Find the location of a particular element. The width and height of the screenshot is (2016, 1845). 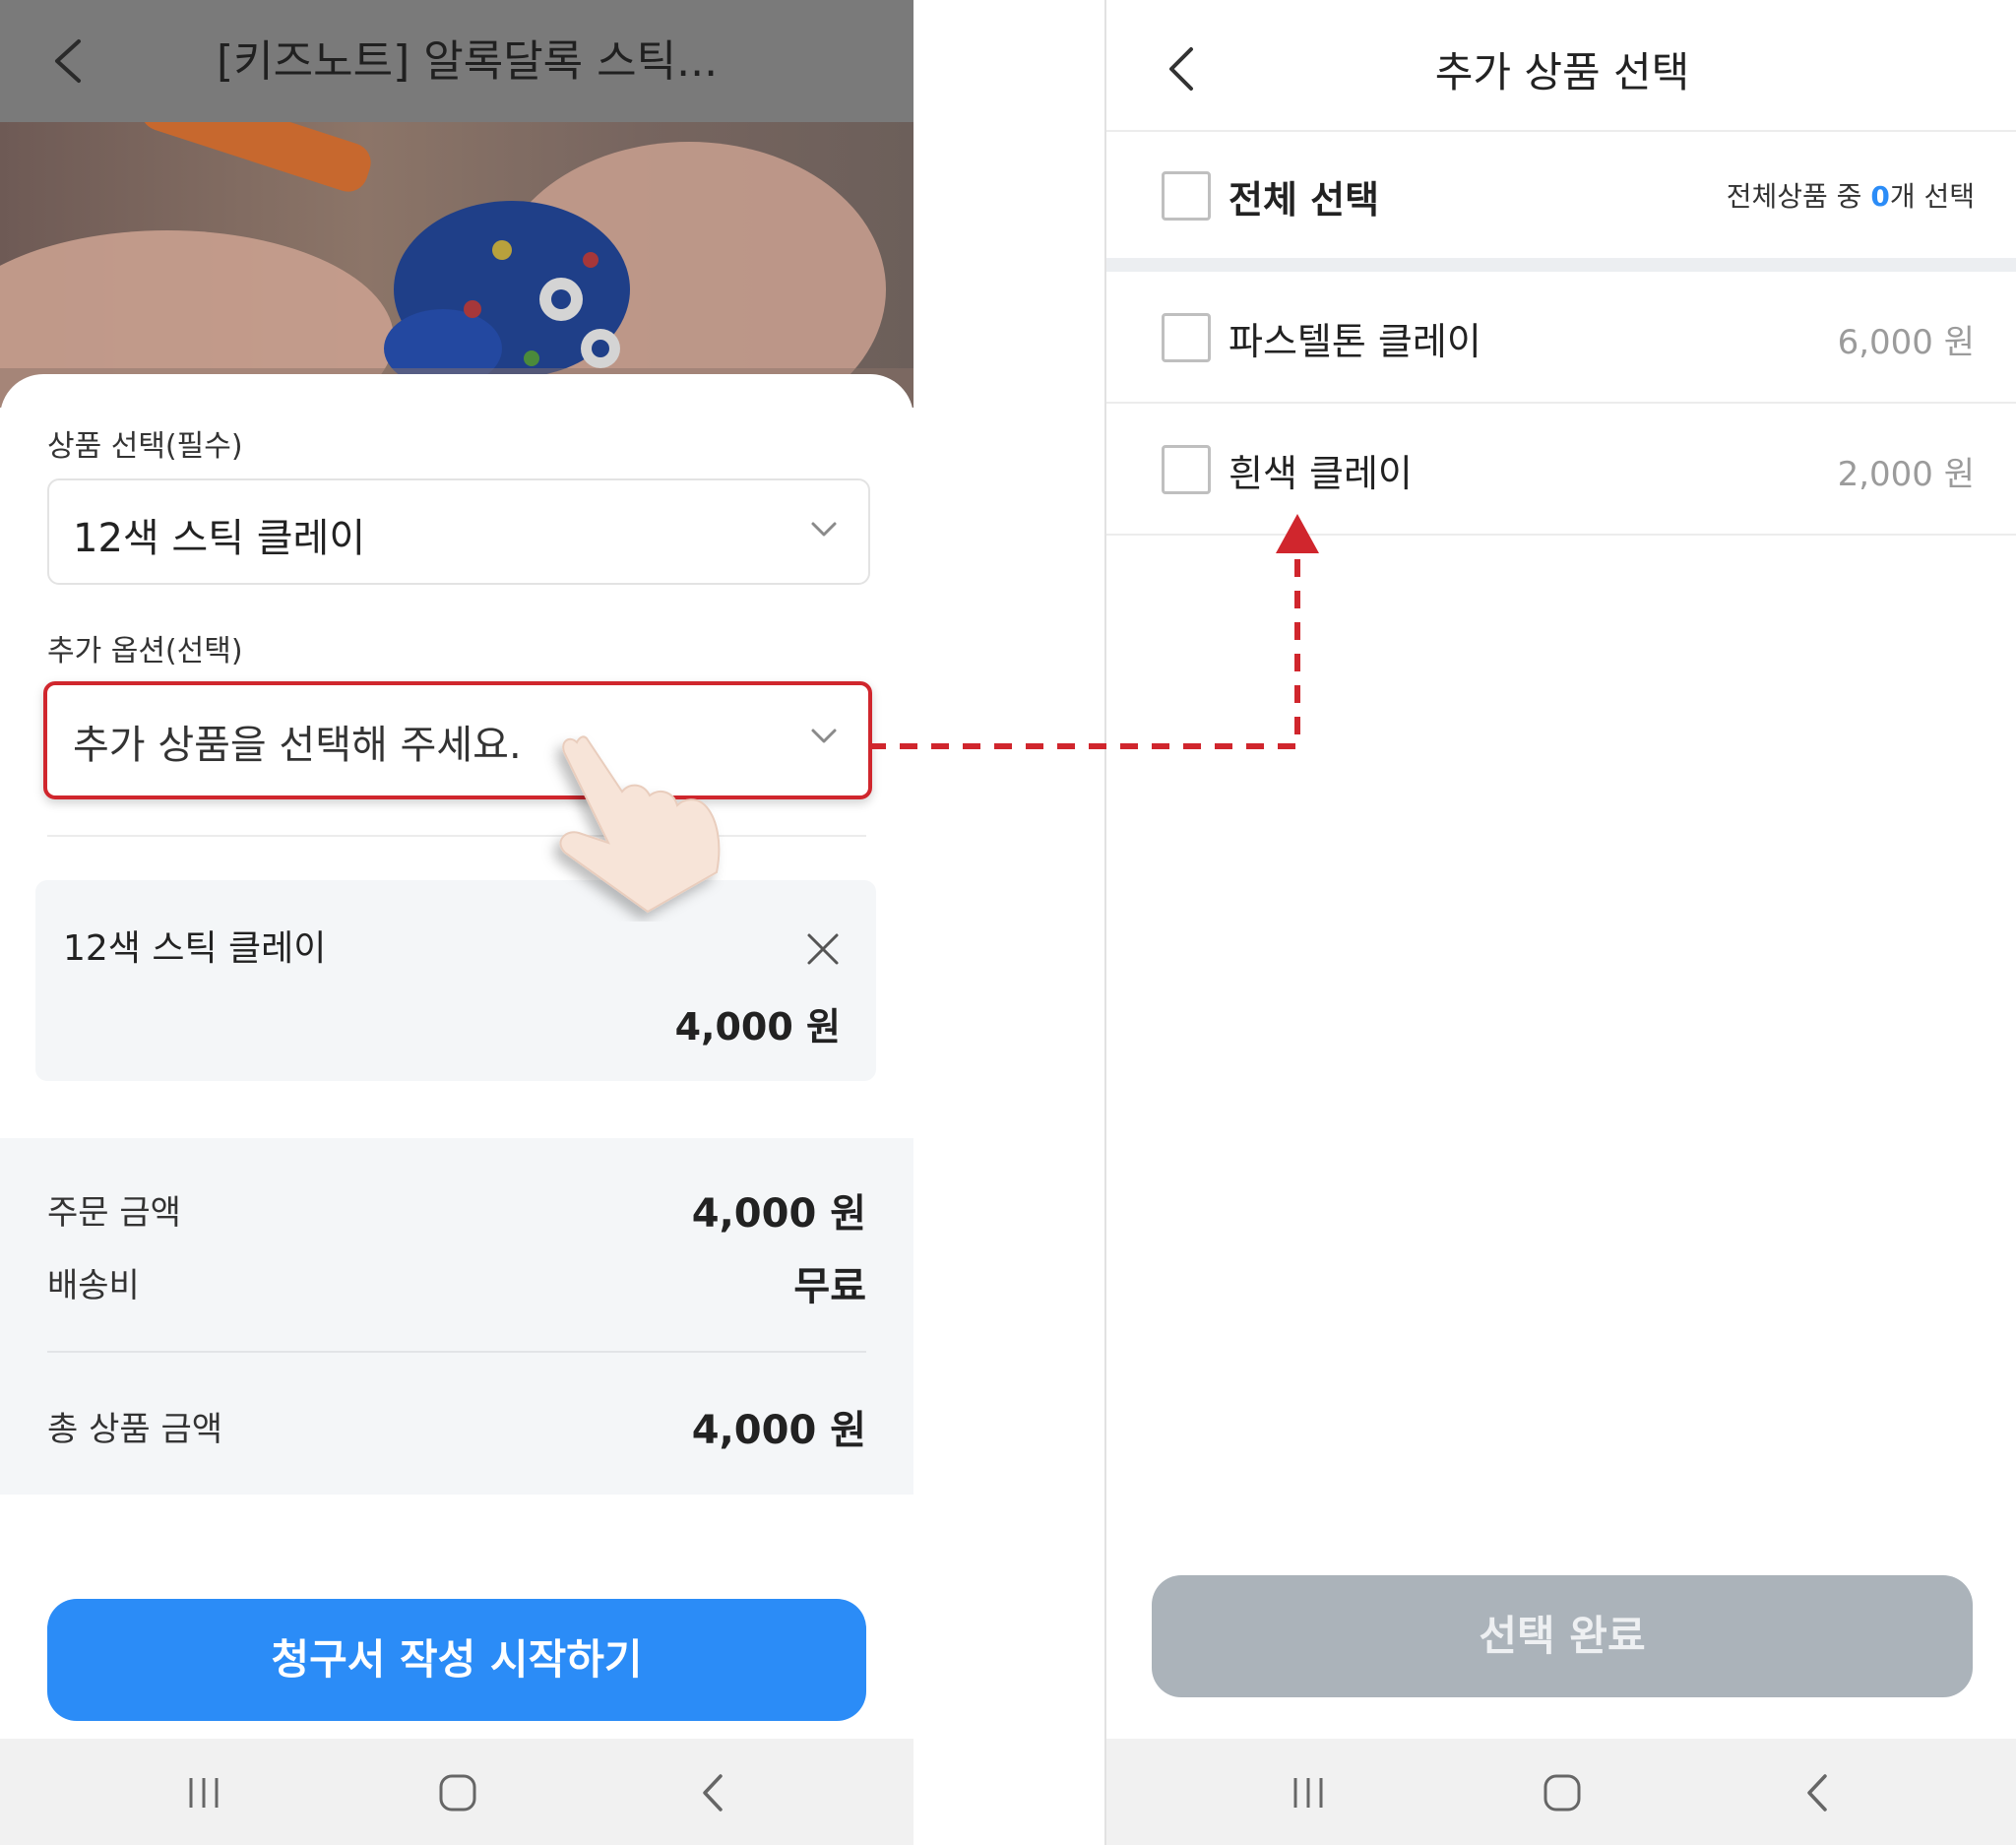

selection-count: 전체상품 중 0개 선택 is located at coordinates (1851, 195).